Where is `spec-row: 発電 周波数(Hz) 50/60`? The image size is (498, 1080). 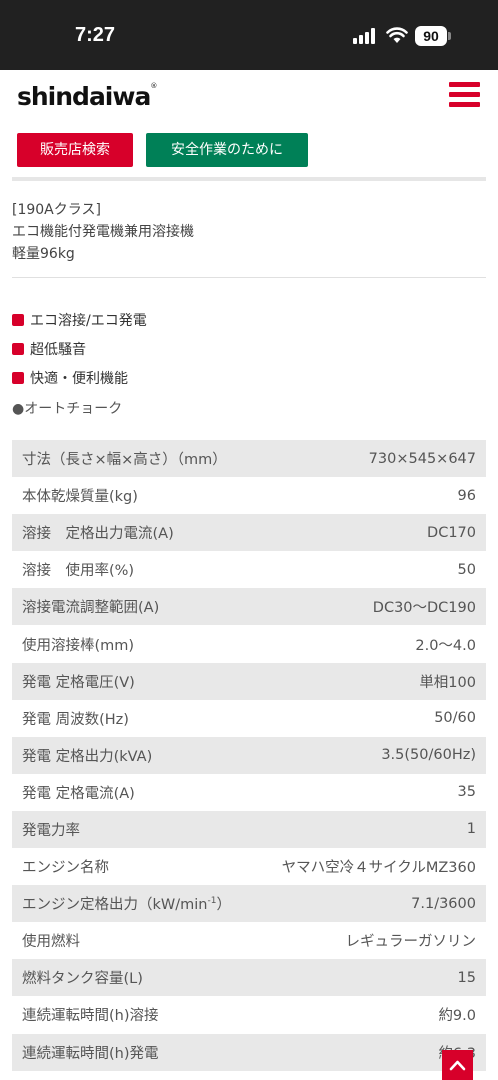
spec-row: 発電 周波数(Hz) 50/60 is located at coordinates (249, 718).